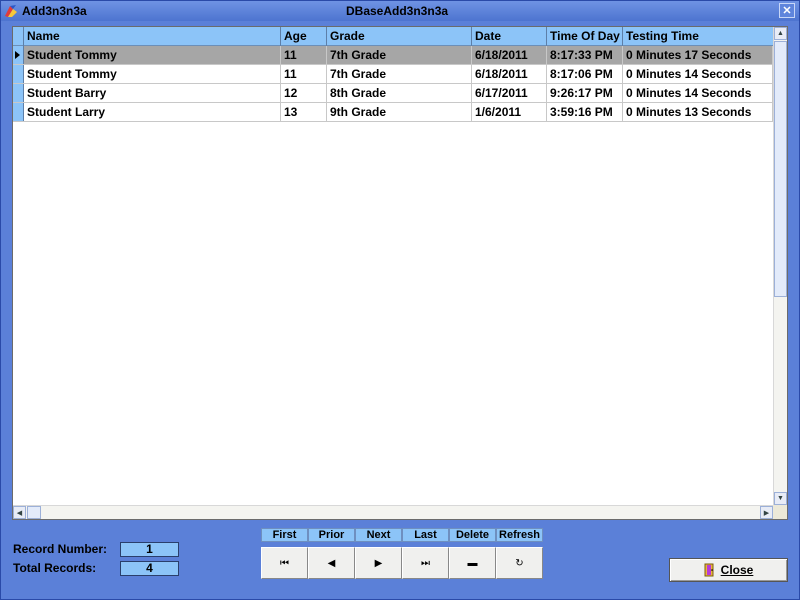  I want to click on vertical-scrollbar: ▲ ▼, so click(780, 266).